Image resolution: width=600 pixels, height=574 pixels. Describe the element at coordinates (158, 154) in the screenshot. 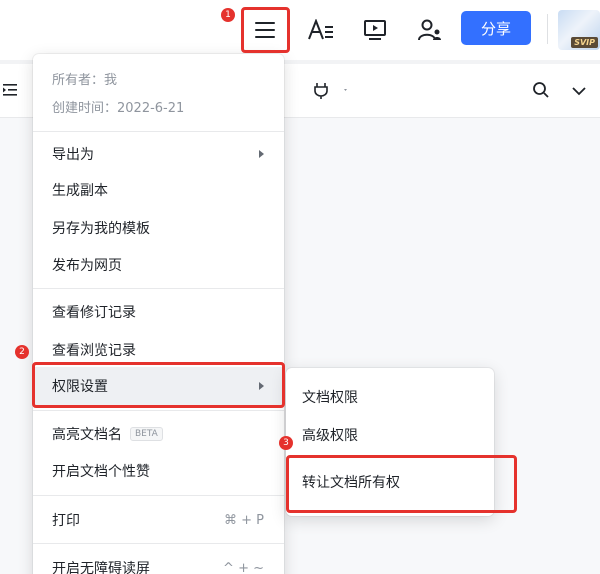

I see `menu-item-export: 导出为` at that location.